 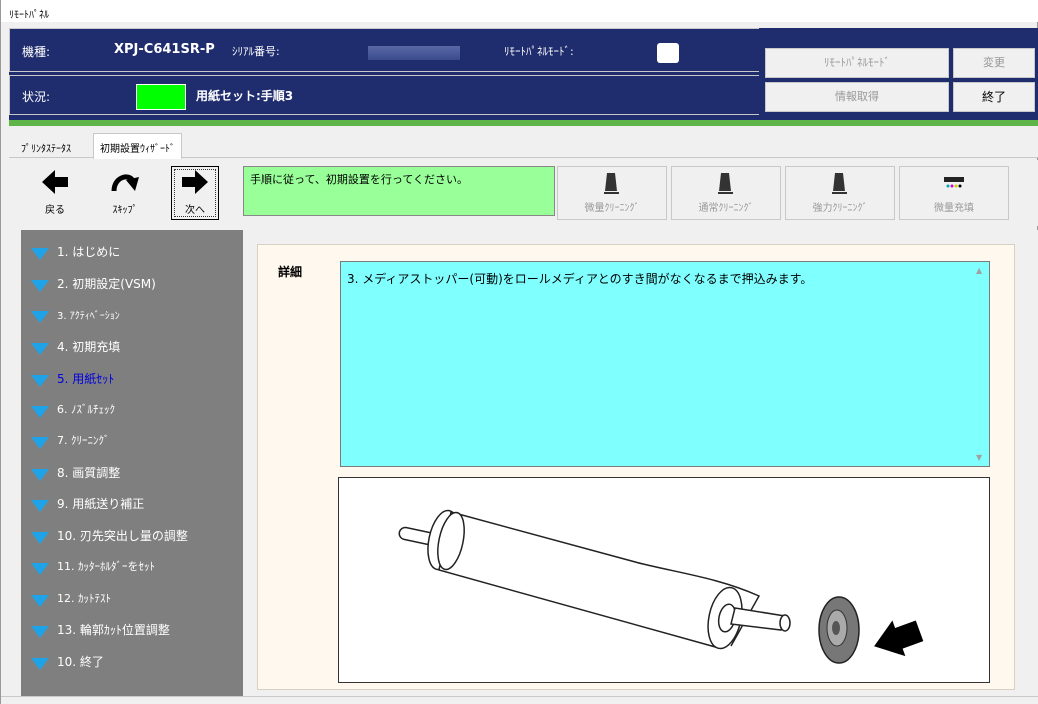 What do you see at coordinates (36, 97) in the screenshot?
I see `status-label: 状況:` at bounding box center [36, 97].